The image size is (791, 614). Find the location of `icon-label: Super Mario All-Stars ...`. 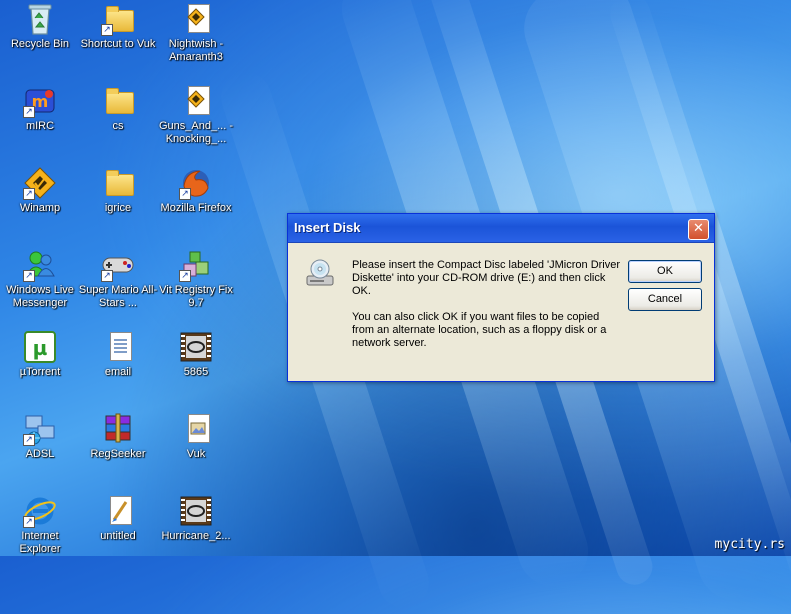

icon-label: Super Mario All-Stars ... is located at coordinates (118, 296).